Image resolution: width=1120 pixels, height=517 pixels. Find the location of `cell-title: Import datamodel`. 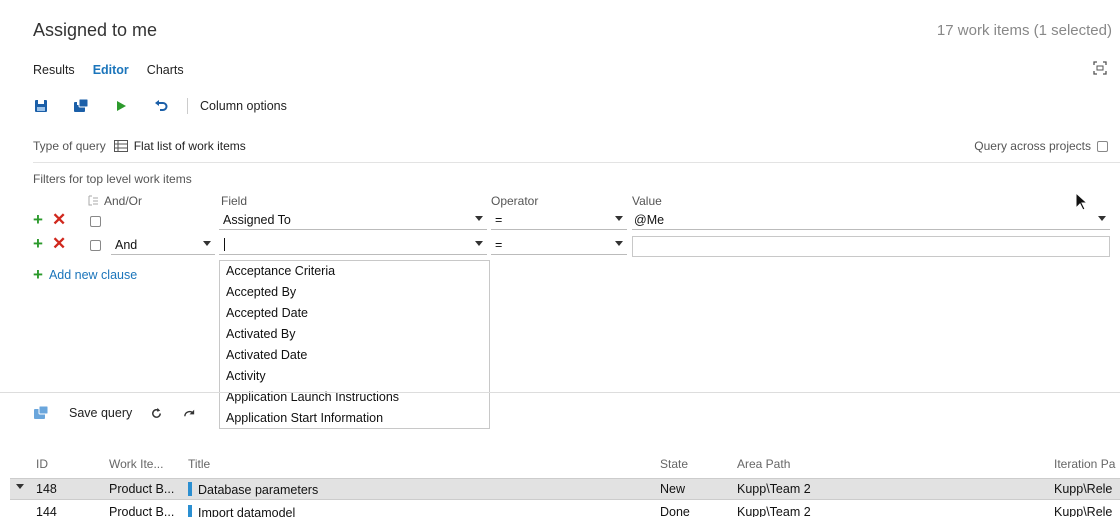

cell-title: Import datamodel is located at coordinates (241, 511).